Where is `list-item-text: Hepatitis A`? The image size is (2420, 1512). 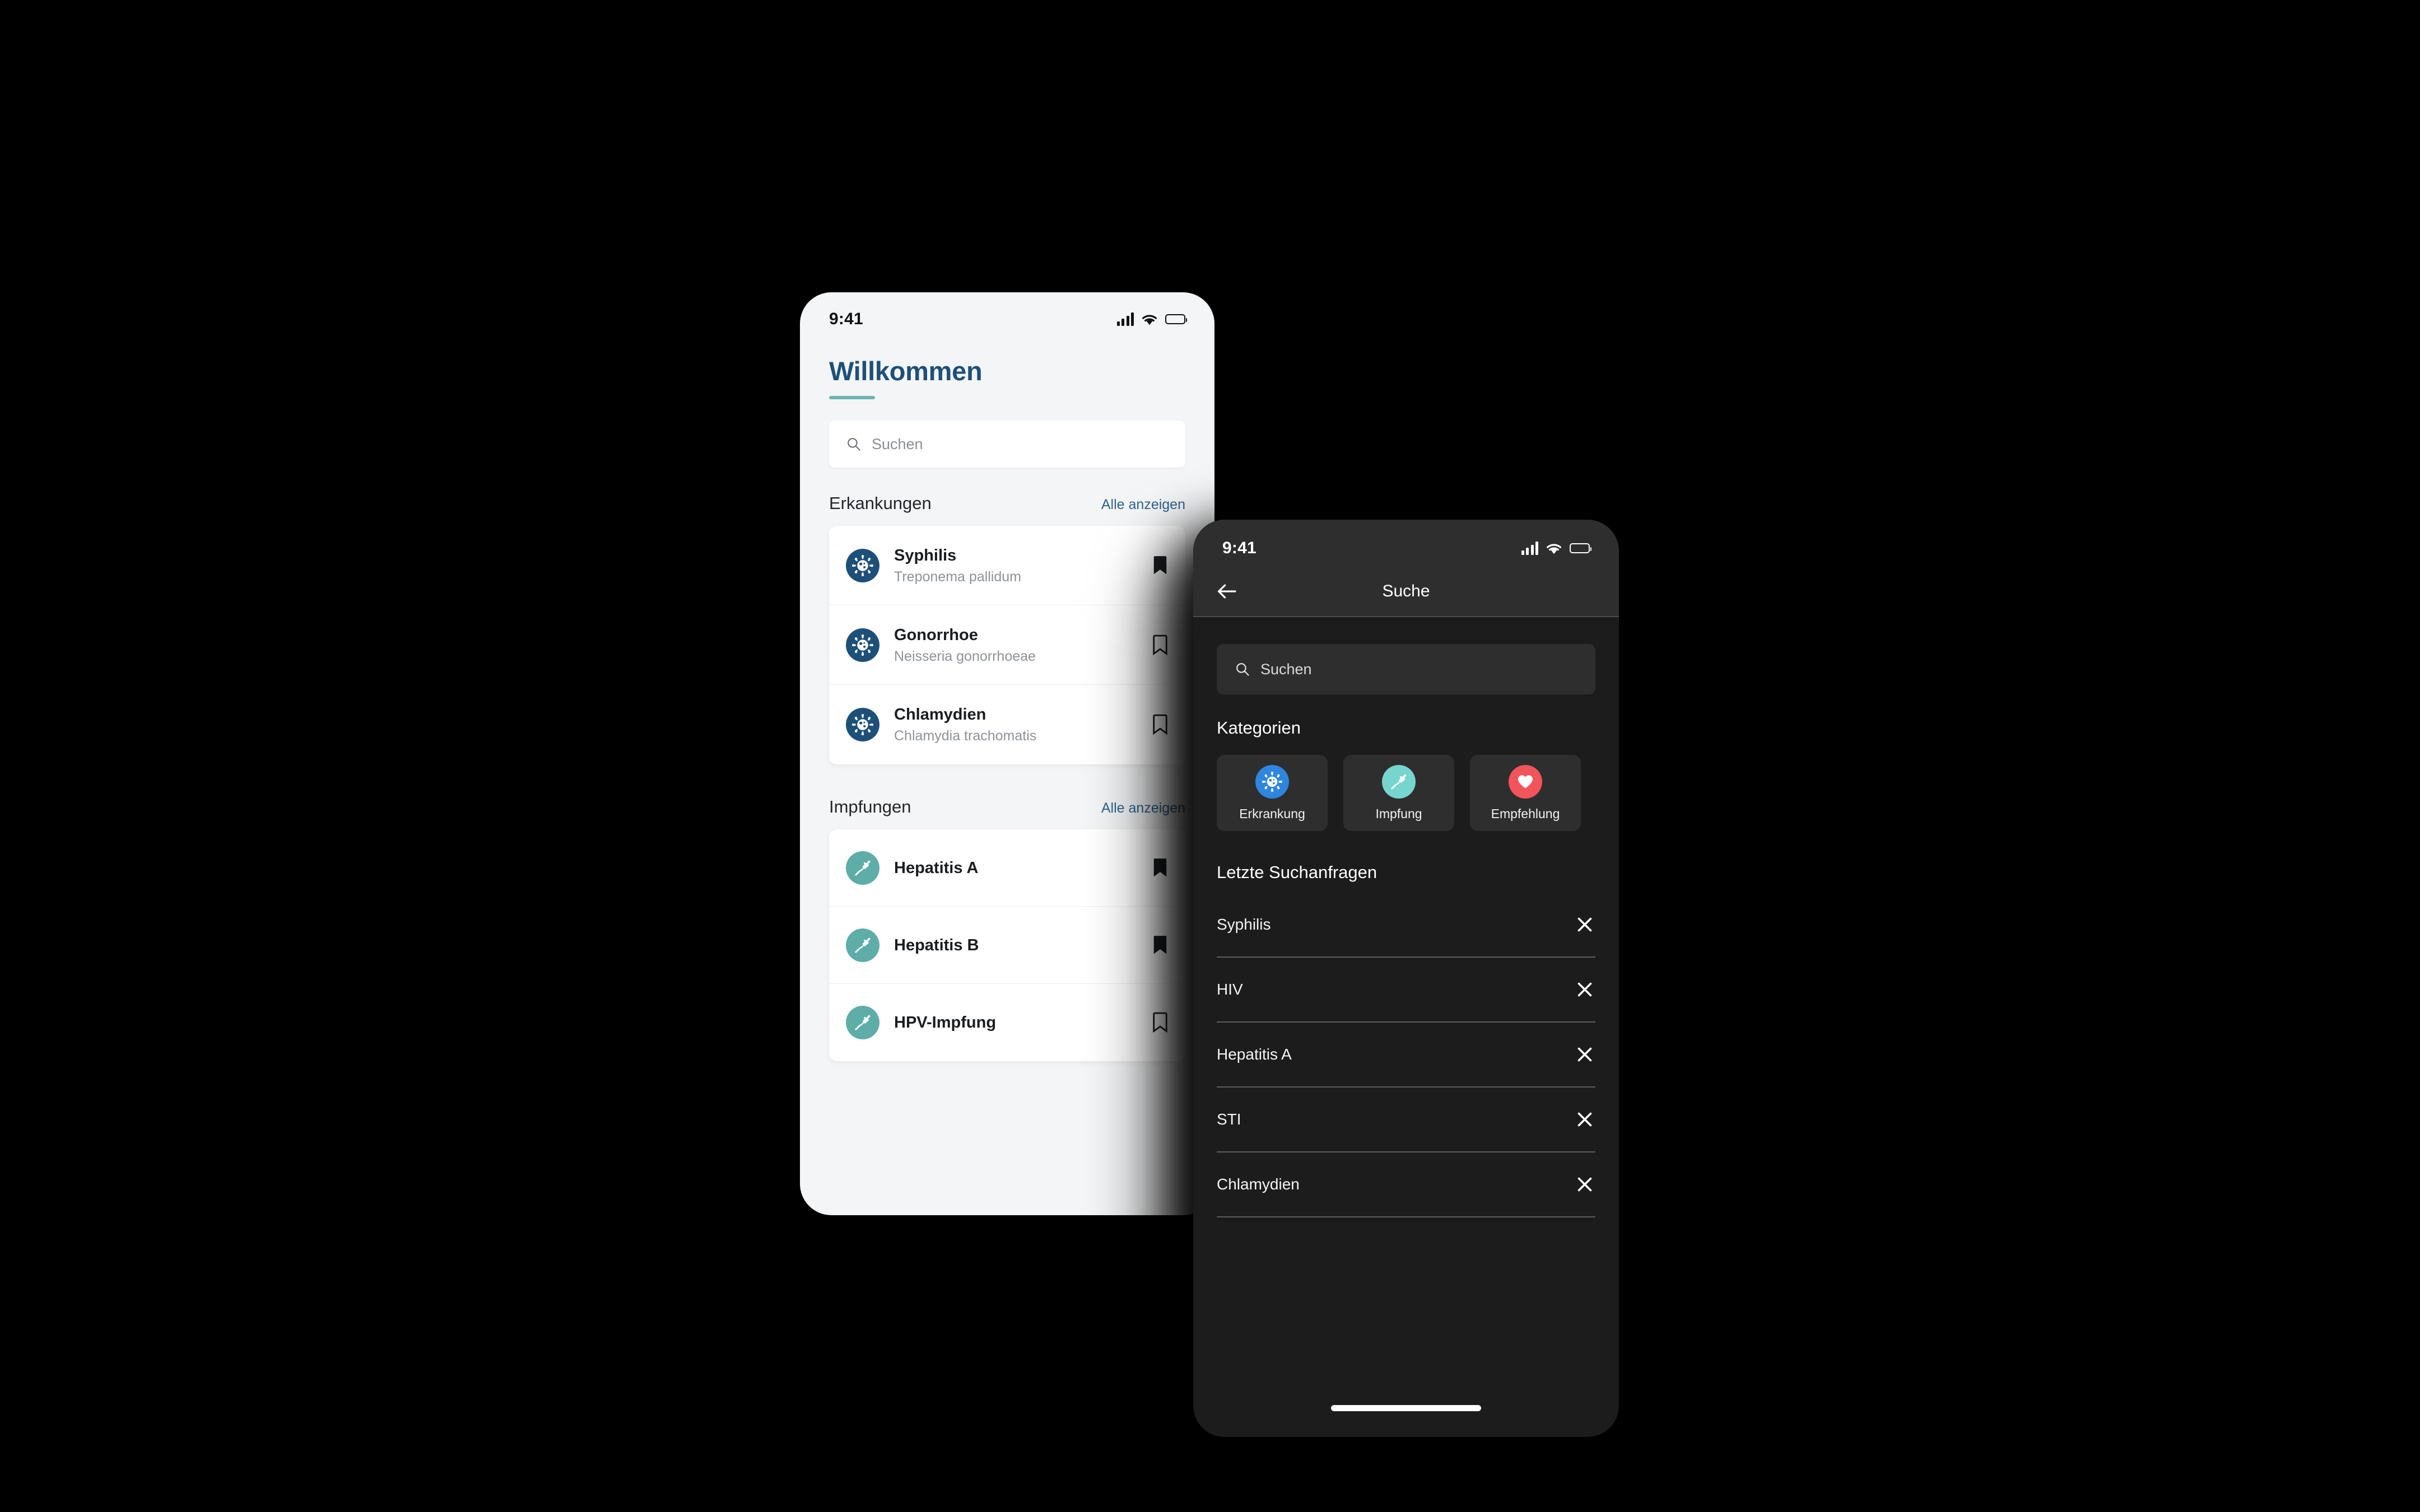
list-item-text: Hepatitis A is located at coordinates (1018, 868).